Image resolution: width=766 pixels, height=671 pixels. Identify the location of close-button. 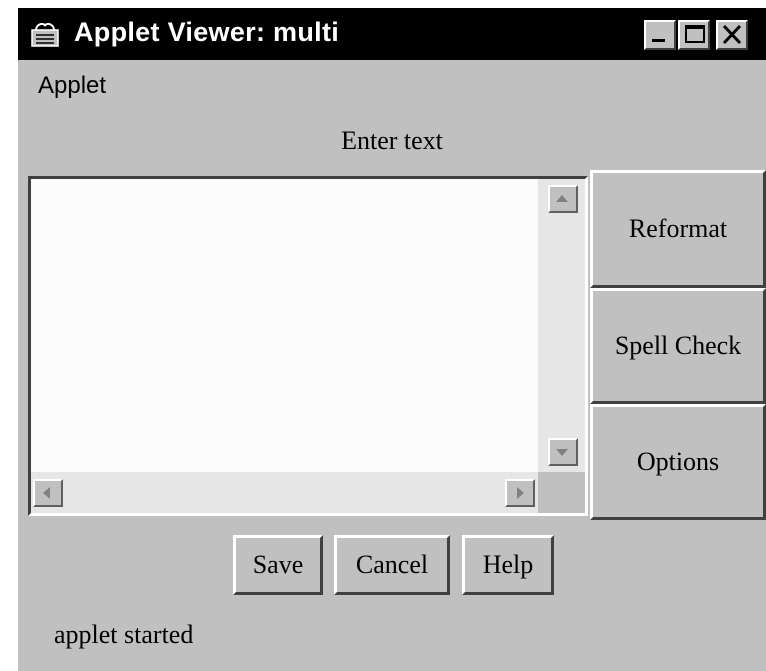
(732, 35).